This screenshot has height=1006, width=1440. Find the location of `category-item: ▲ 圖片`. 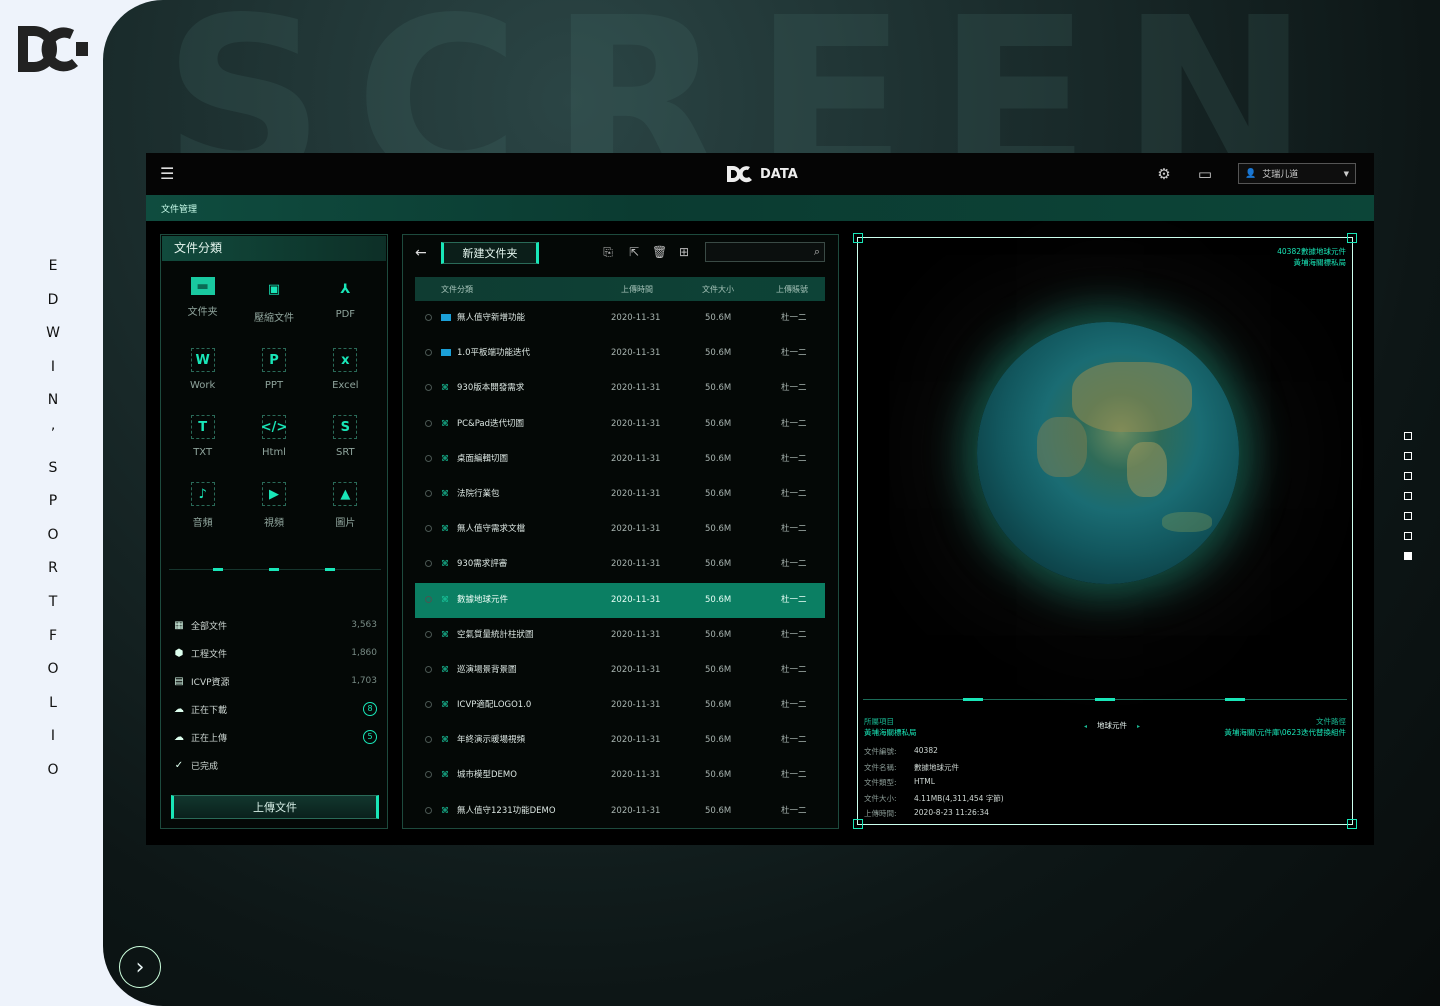

category-item: ▲ 圖片 is located at coordinates (345, 505).